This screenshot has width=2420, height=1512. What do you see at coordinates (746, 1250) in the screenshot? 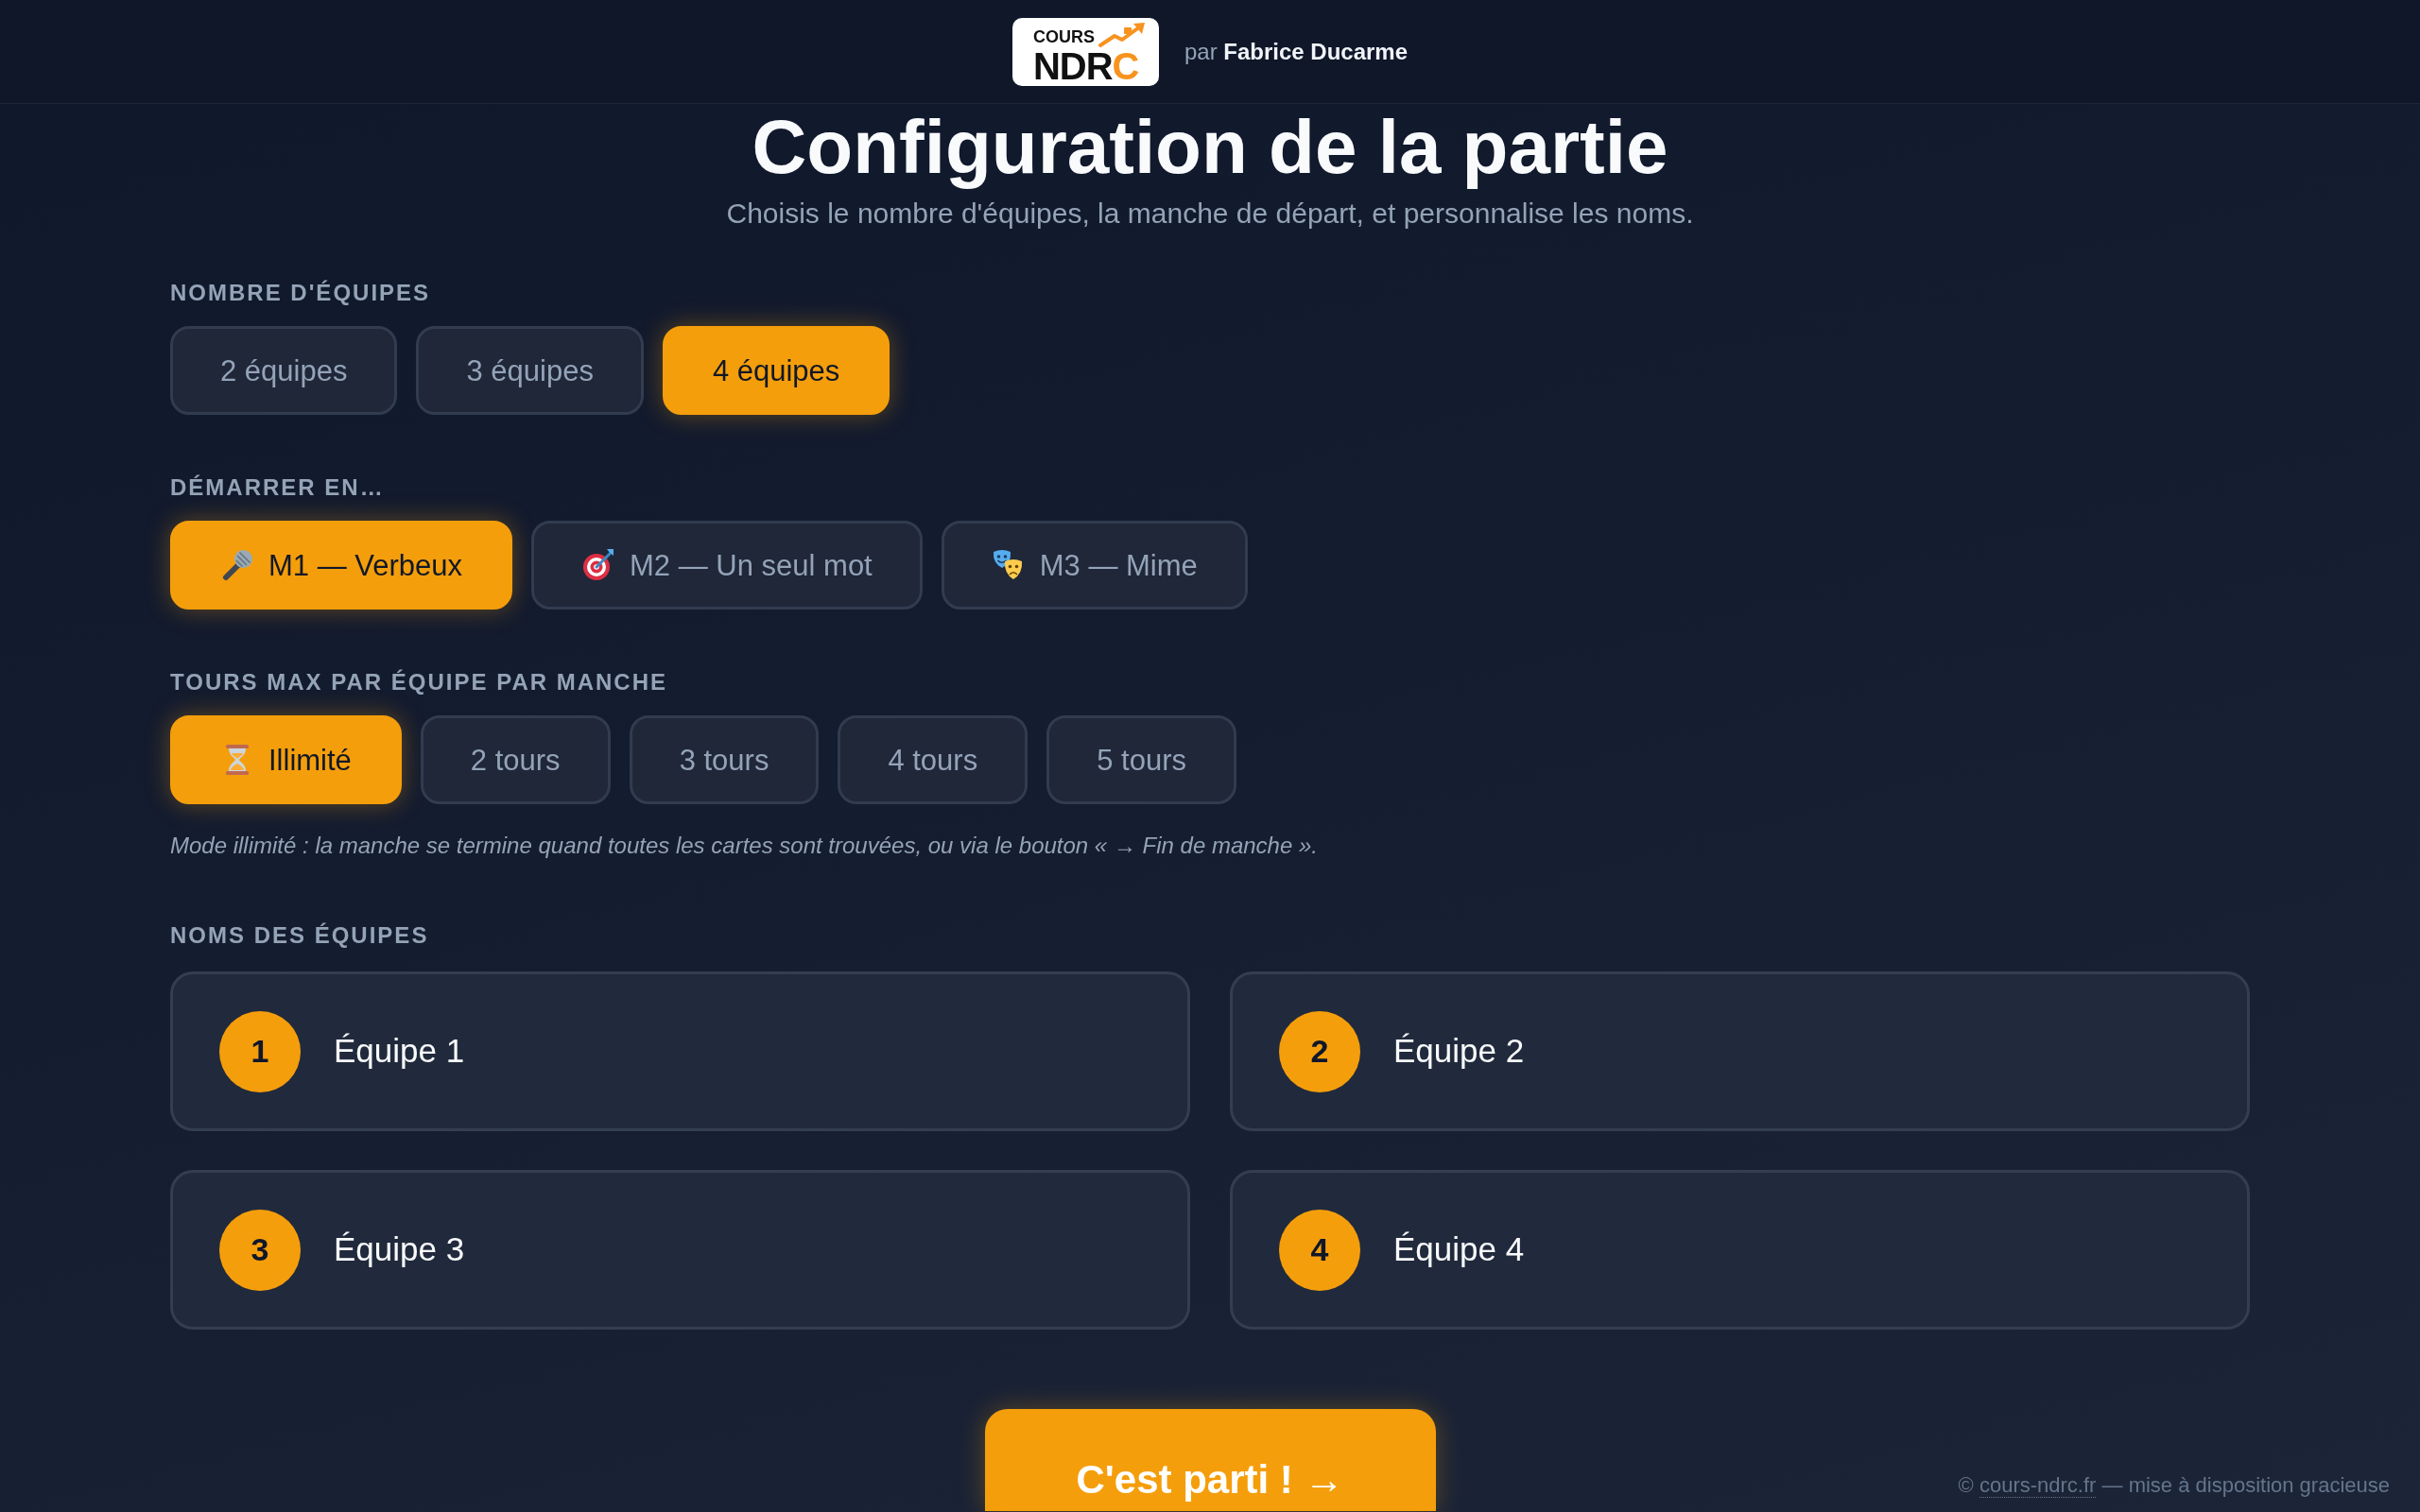
I see `team-name-input: Équipe 3` at bounding box center [746, 1250].